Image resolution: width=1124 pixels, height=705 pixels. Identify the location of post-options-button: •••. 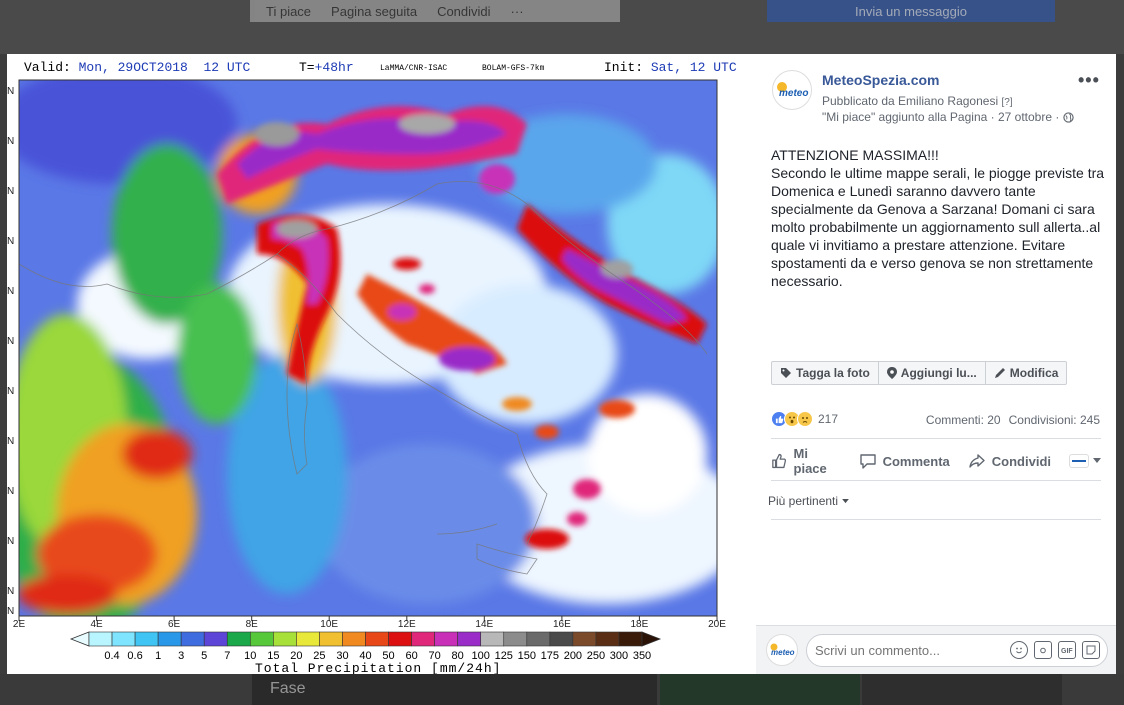
(1089, 80).